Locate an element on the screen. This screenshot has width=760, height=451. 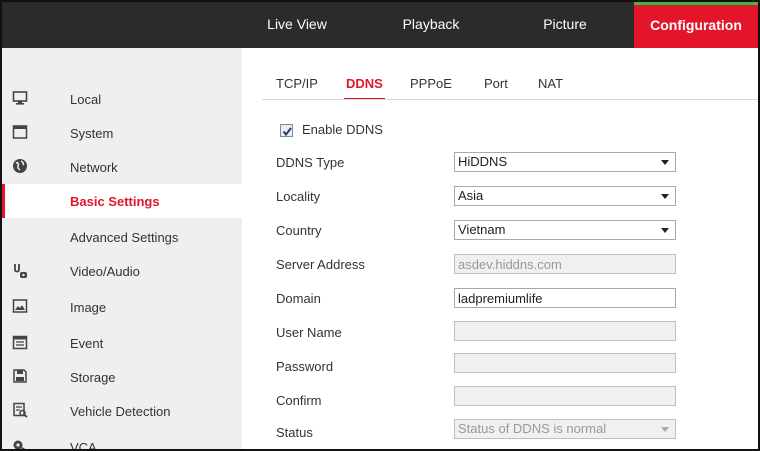
enable-ddns-checkbox is located at coordinates (286, 130).